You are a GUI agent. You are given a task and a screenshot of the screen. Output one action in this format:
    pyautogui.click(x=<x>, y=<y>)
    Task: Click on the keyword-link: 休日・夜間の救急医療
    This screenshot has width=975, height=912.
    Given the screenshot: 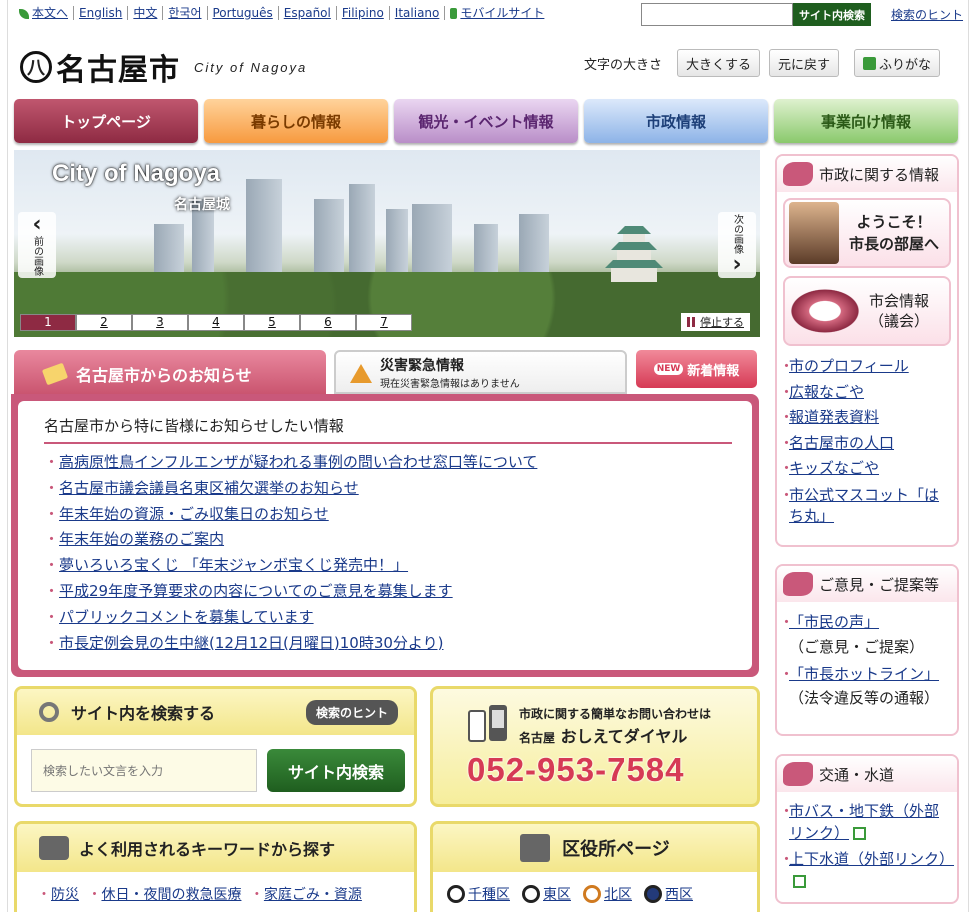 What is the action you would take?
    pyautogui.click(x=171, y=895)
    